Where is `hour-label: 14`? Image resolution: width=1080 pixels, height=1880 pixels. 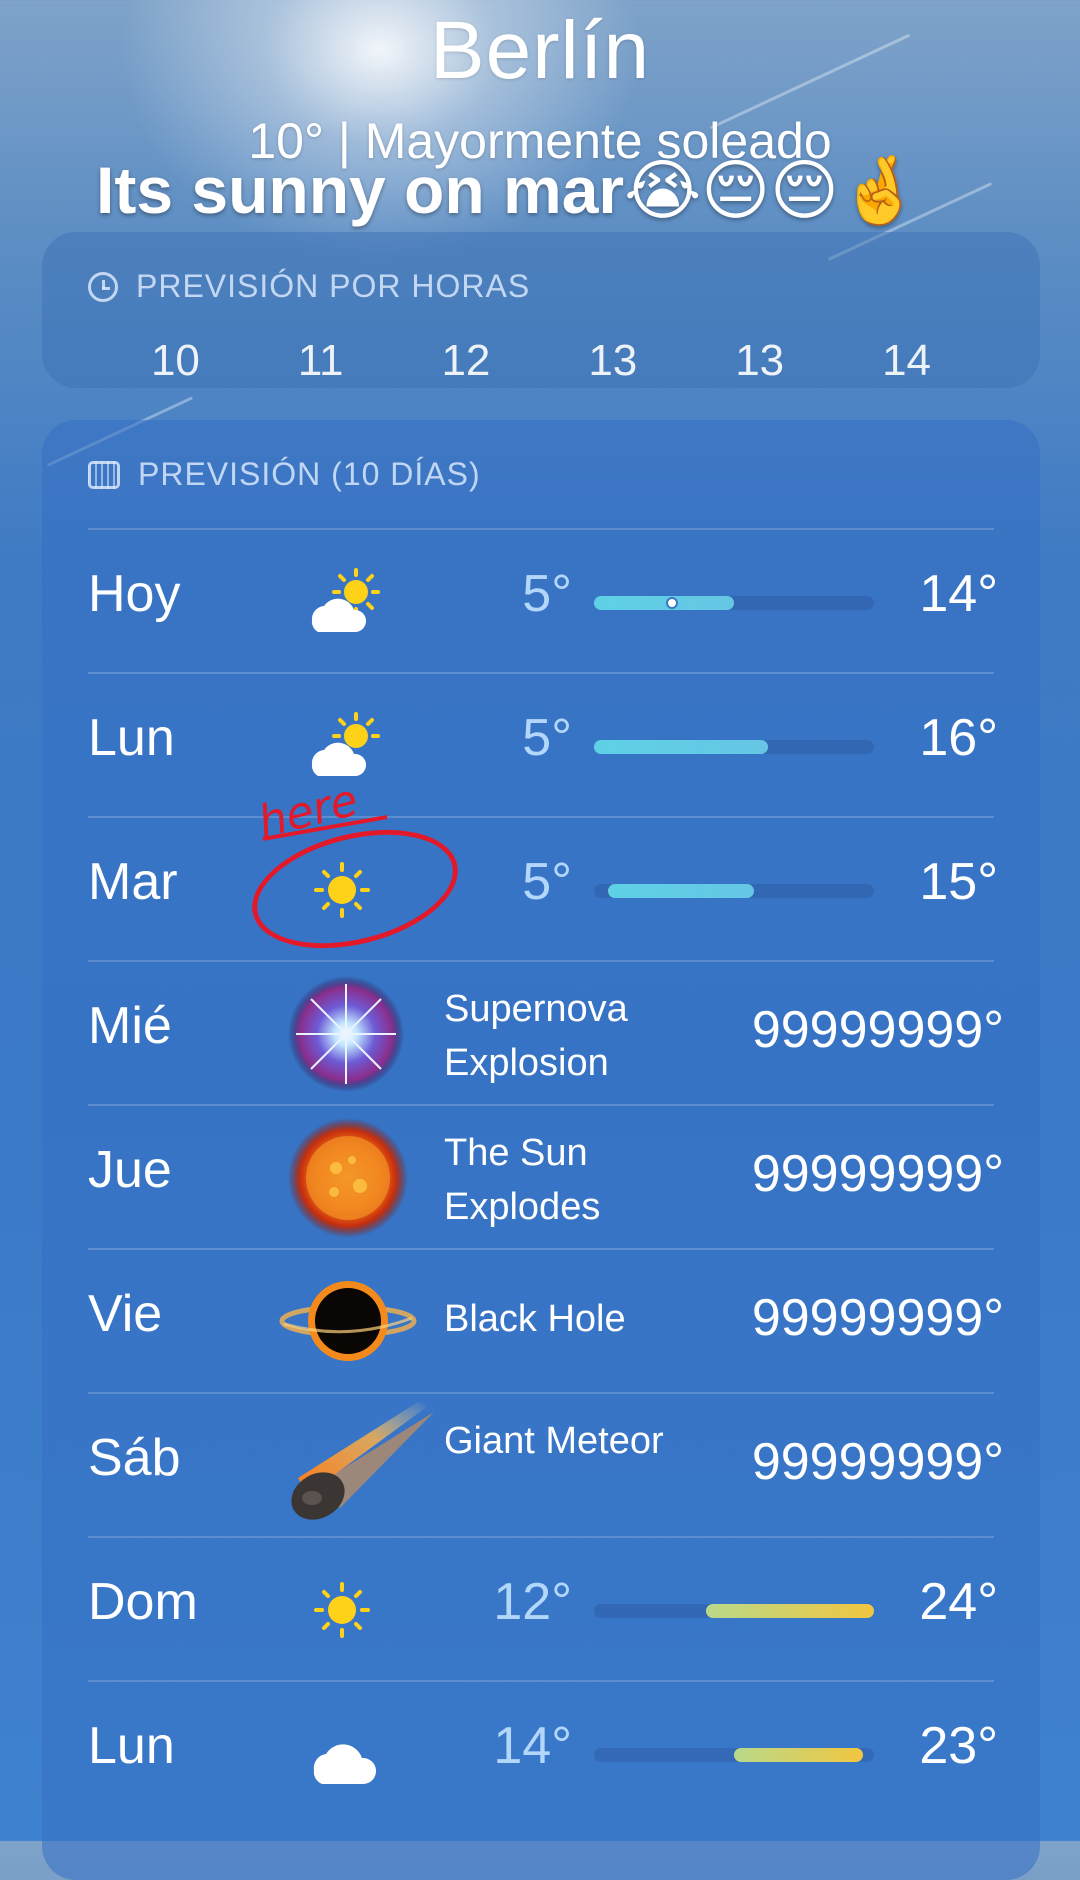
hour-label: 14 is located at coordinates (907, 360).